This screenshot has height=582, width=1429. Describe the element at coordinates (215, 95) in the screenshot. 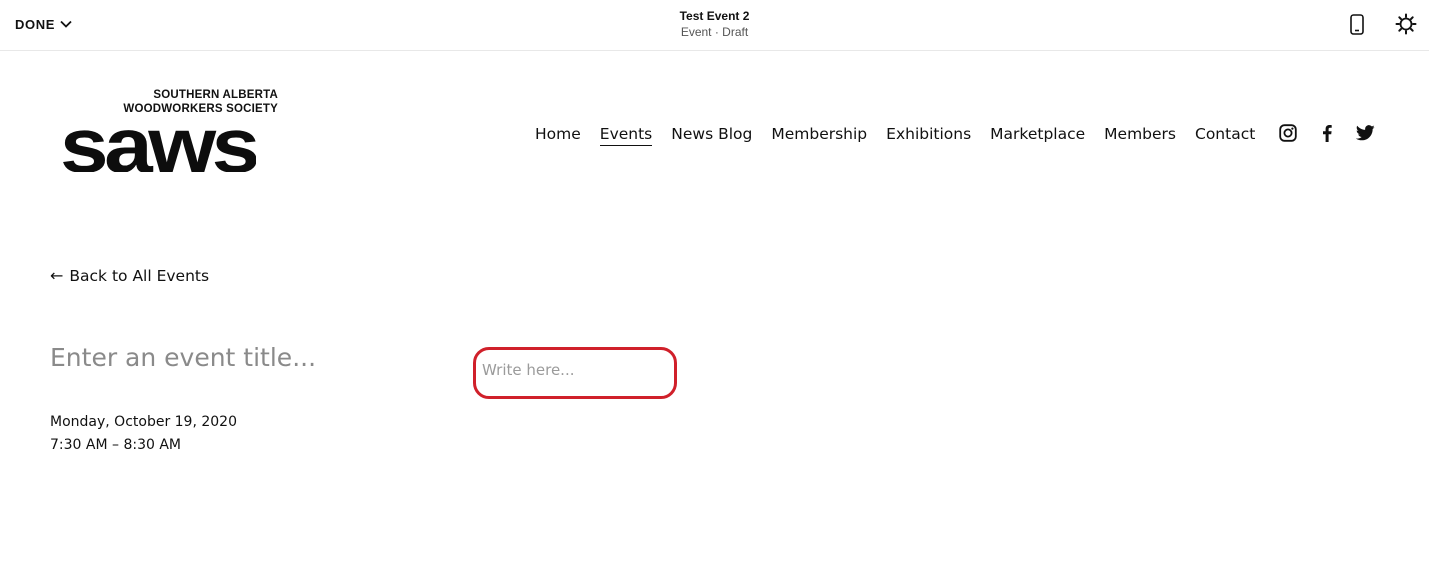

I see `logo-line-1: SOUTHERN ALBERTA` at that location.